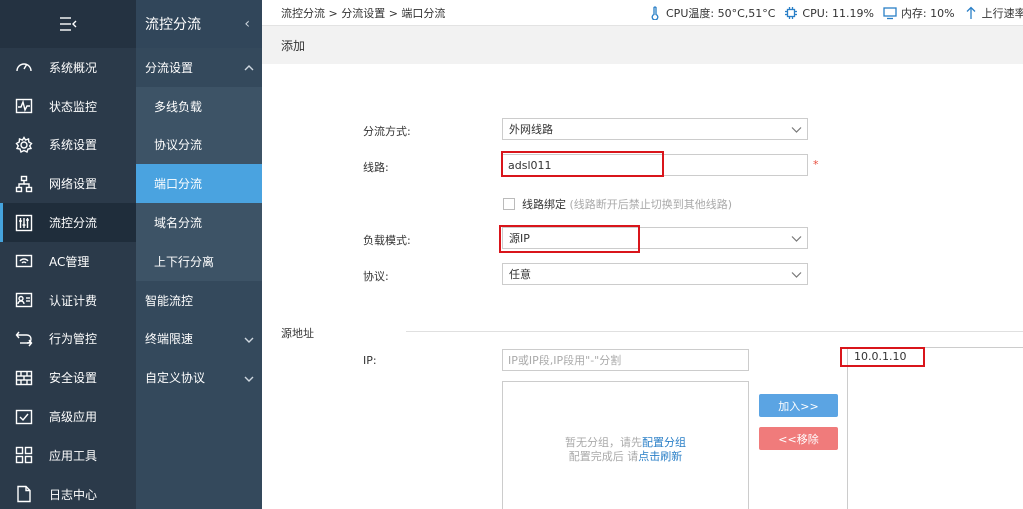 Image resolution: width=1023 pixels, height=509 pixels. What do you see at coordinates (199, 67) in the screenshot?
I see `menu-group-flow-settings: 分流设置` at bounding box center [199, 67].